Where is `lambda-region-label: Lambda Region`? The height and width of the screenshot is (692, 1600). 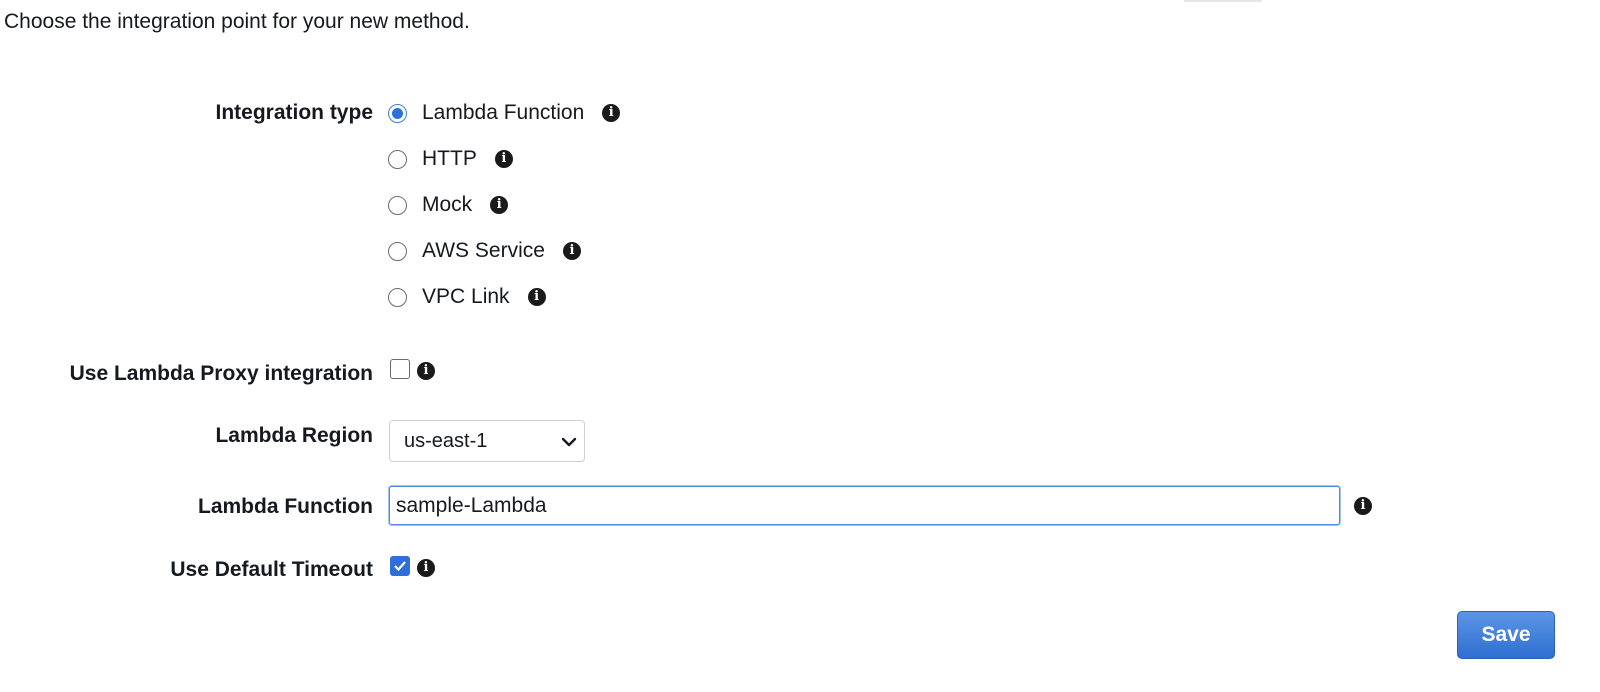
lambda-region-label: Lambda Region is located at coordinates (294, 435).